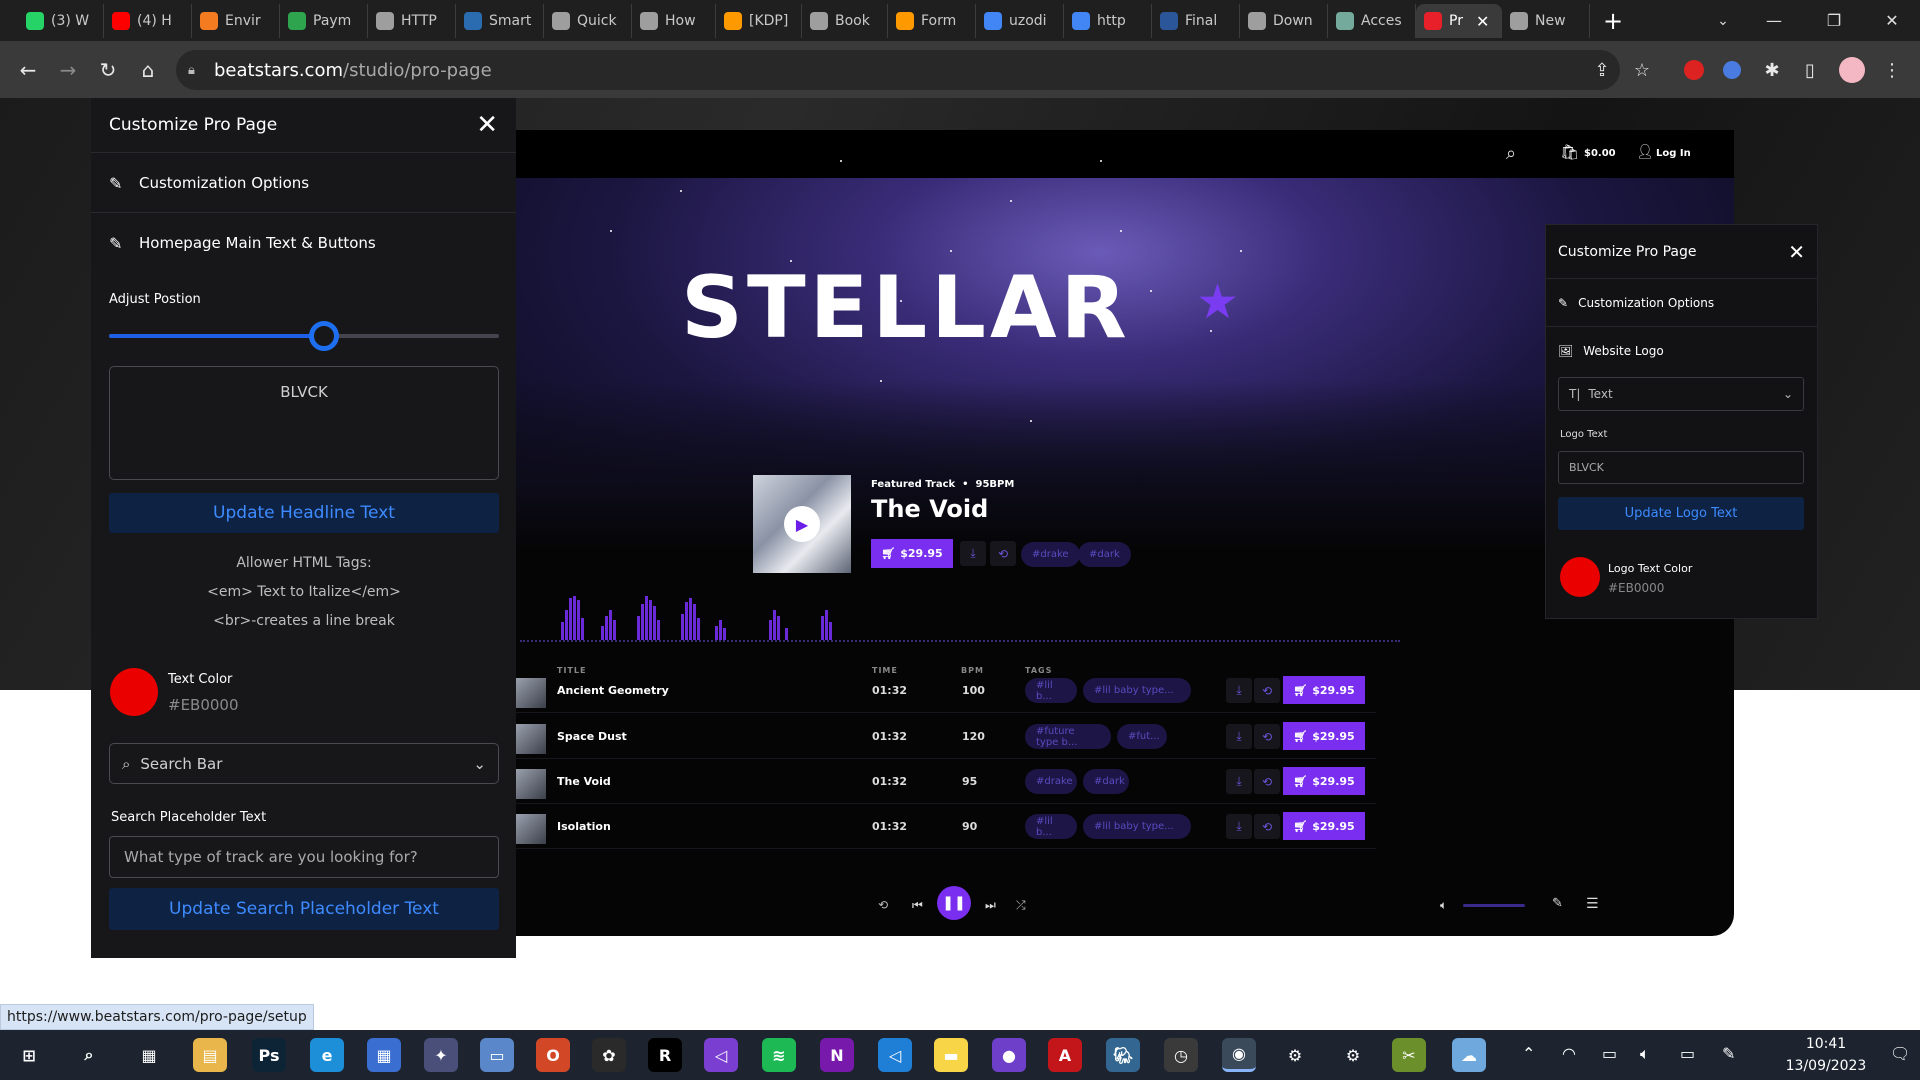 The width and height of the screenshot is (1920, 1080). Describe the element at coordinates (779, 1055) in the screenshot. I see `spotify-icon: ≋` at that location.